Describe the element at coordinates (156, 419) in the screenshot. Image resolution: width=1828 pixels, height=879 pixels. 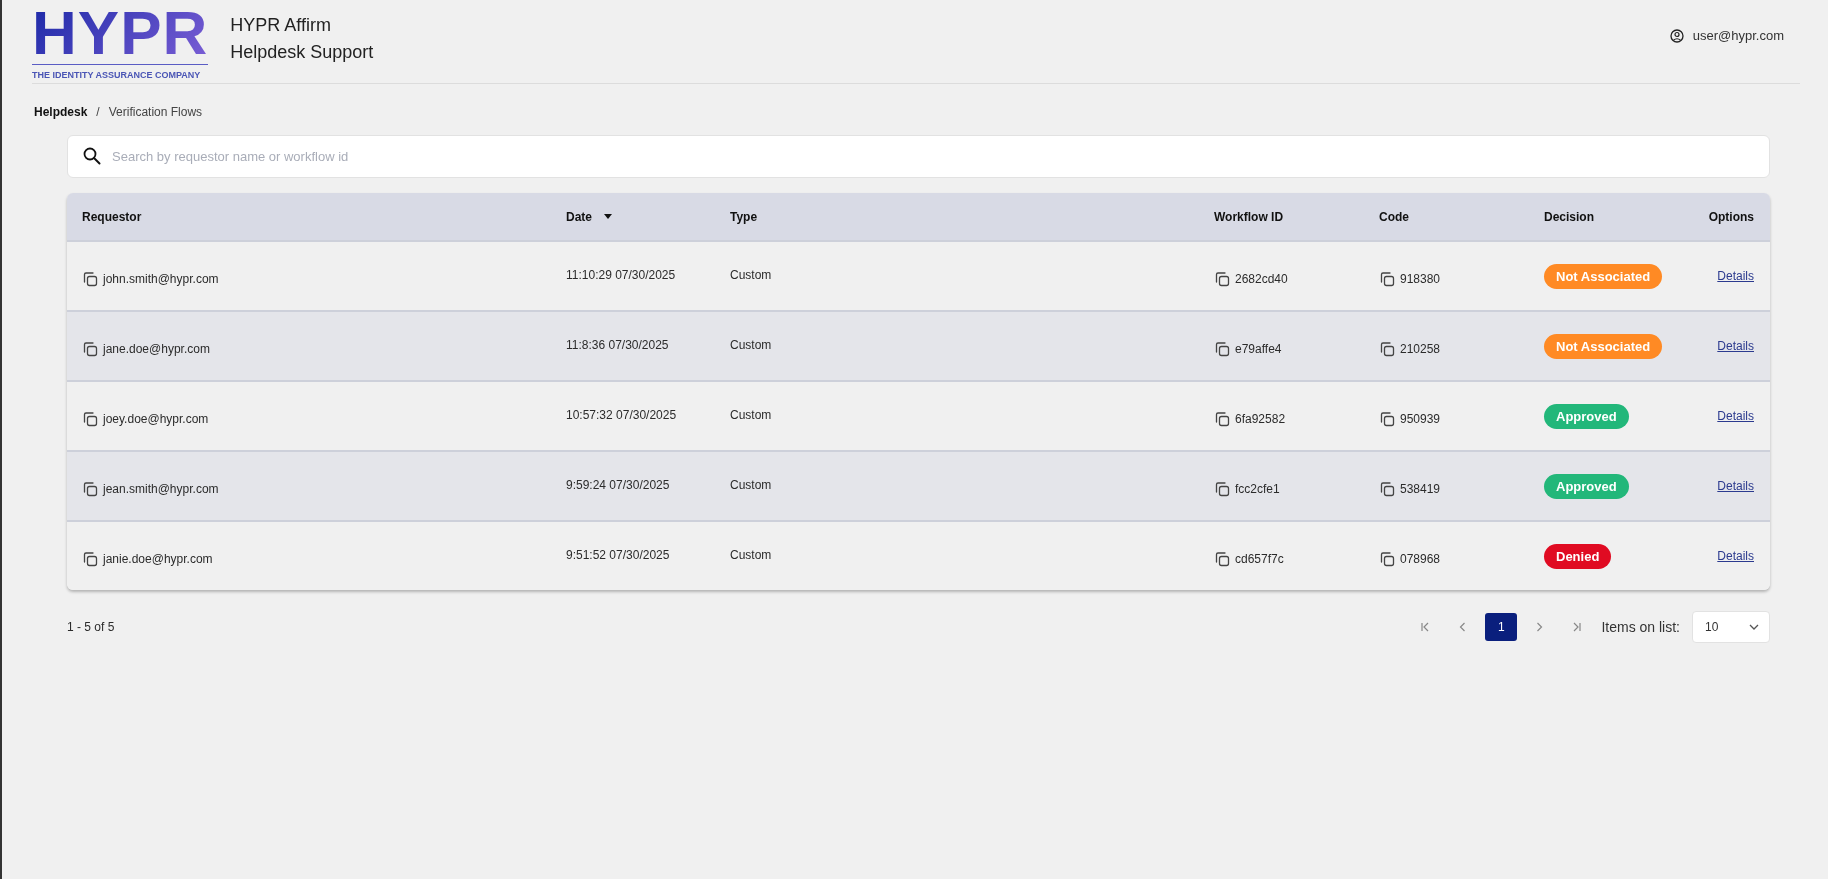
I see `requestor-email: joey.doe@hypr.com` at that location.